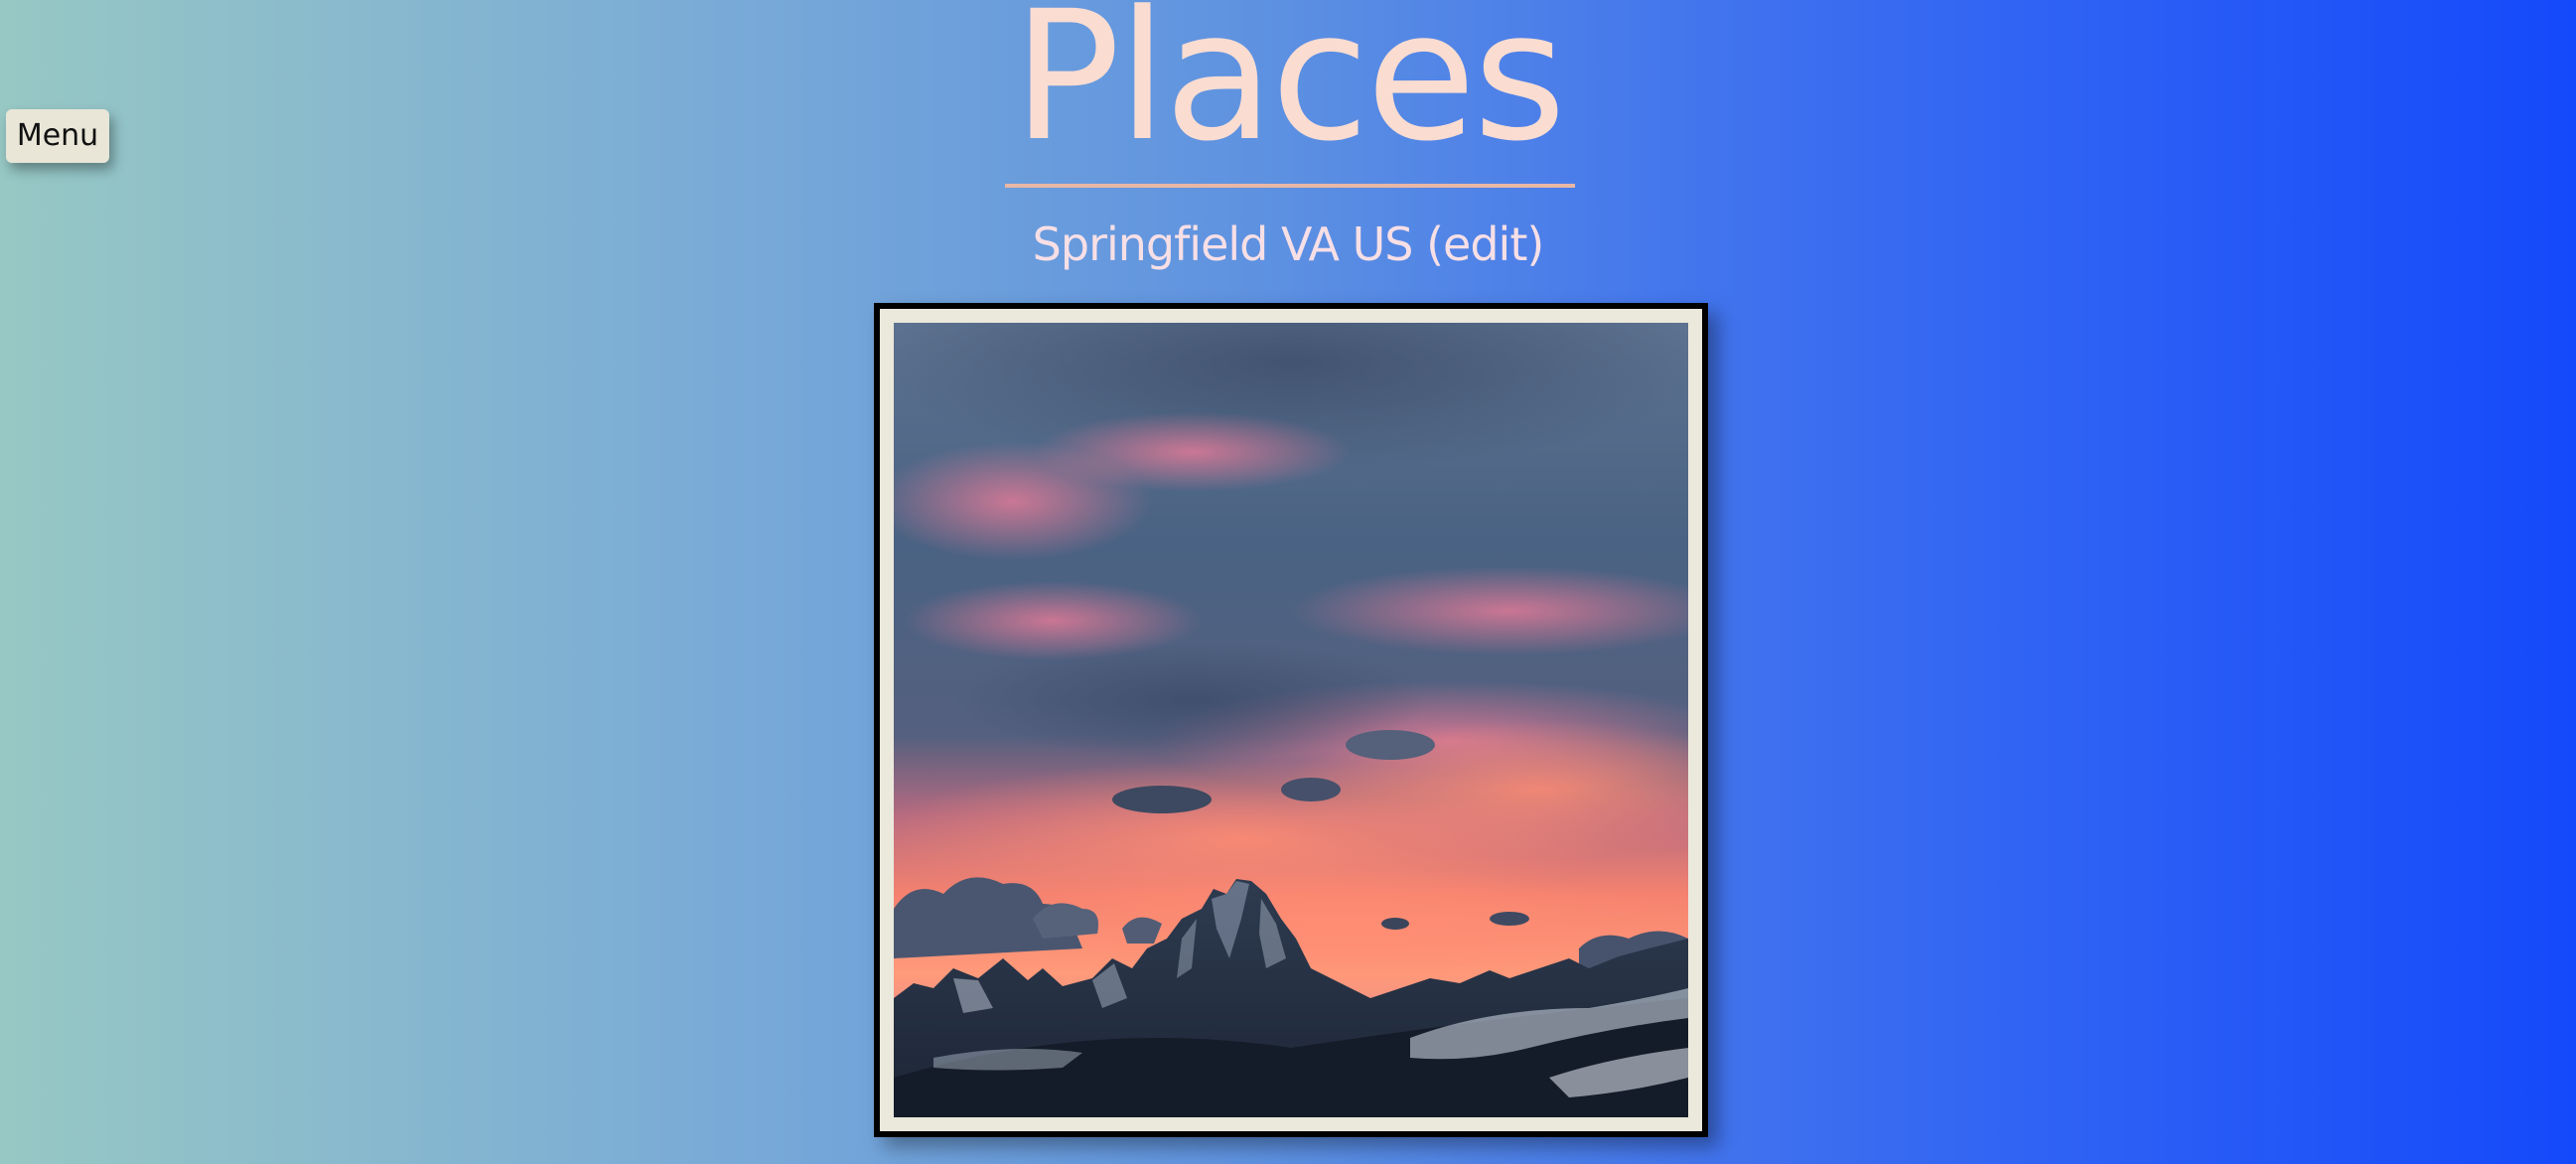 This screenshot has width=2576, height=1164. What do you see at coordinates (1485, 244) in the screenshot?
I see `edit-location-link: (edit)` at bounding box center [1485, 244].